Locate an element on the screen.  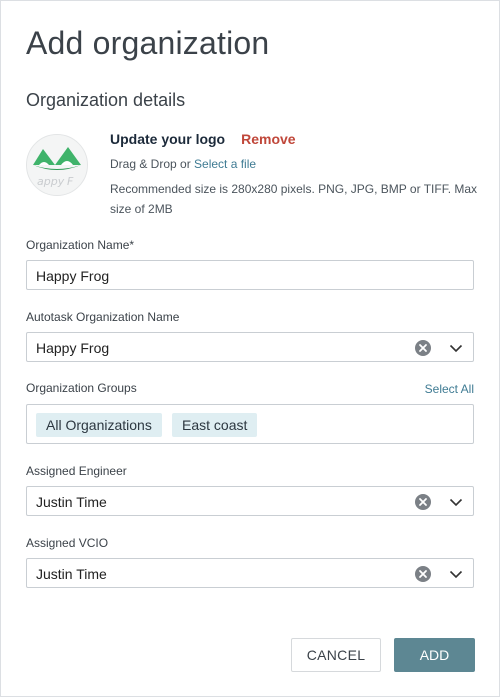
drag-drop-text: Drag & Drop or is located at coordinates (152, 164).